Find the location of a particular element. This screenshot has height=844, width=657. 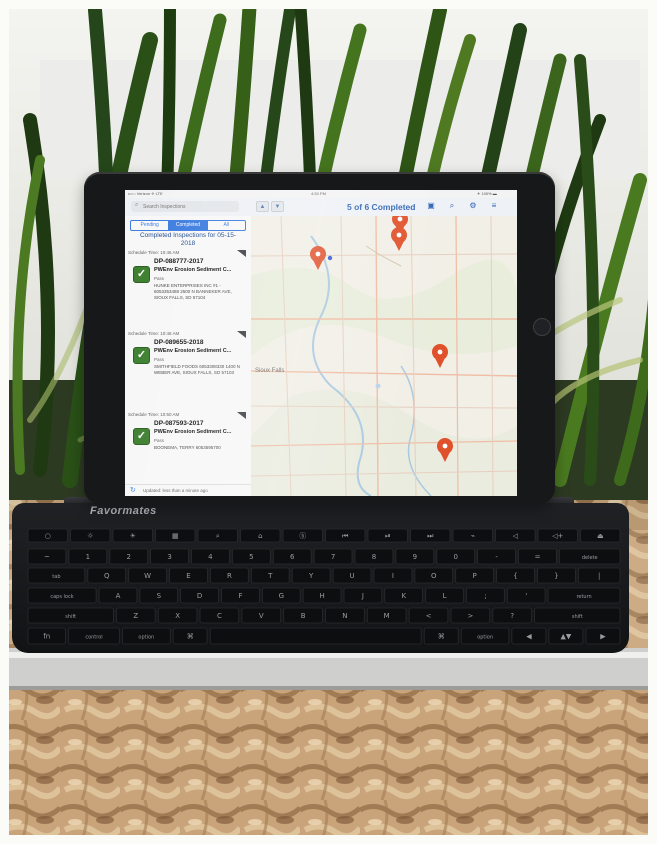

keyboard-key: < is located at coordinates (428, 615).